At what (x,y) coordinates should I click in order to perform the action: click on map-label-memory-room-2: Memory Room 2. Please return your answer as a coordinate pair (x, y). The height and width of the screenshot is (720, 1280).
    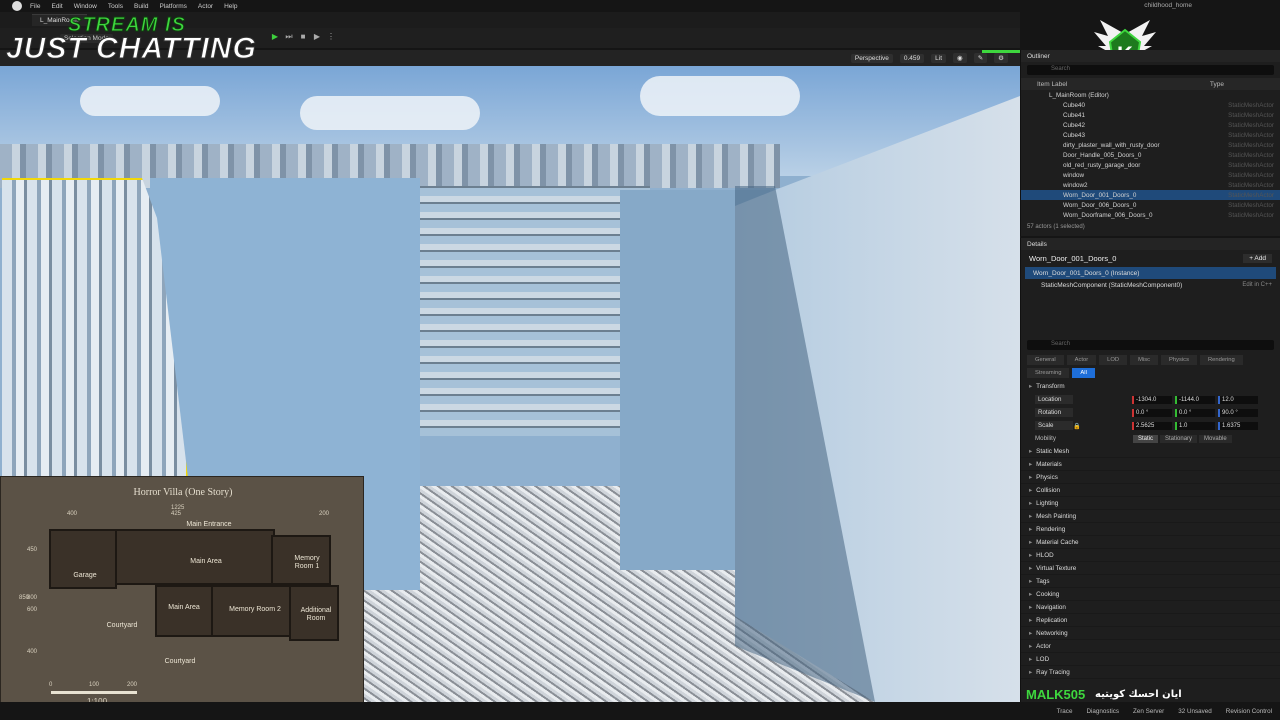
    Looking at the image, I should click on (255, 609).